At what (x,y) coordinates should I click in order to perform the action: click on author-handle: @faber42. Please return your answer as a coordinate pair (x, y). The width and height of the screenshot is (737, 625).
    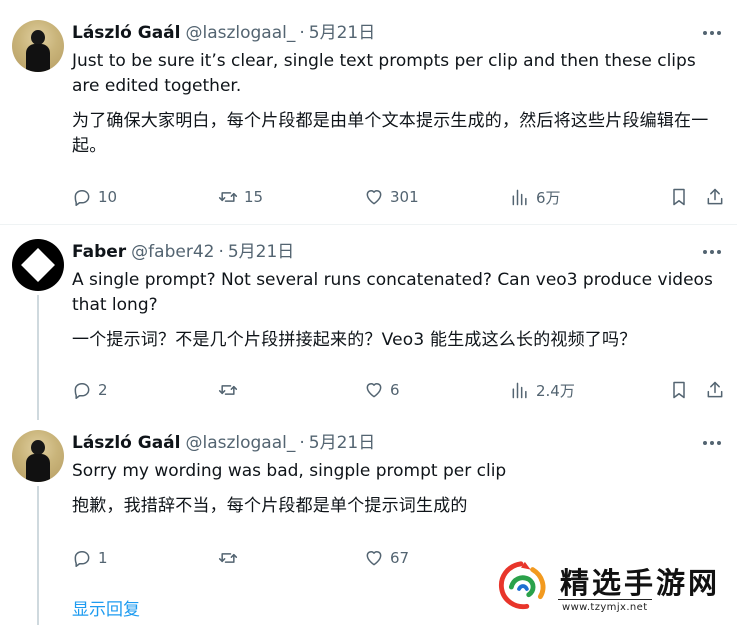
    Looking at the image, I should click on (172, 252).